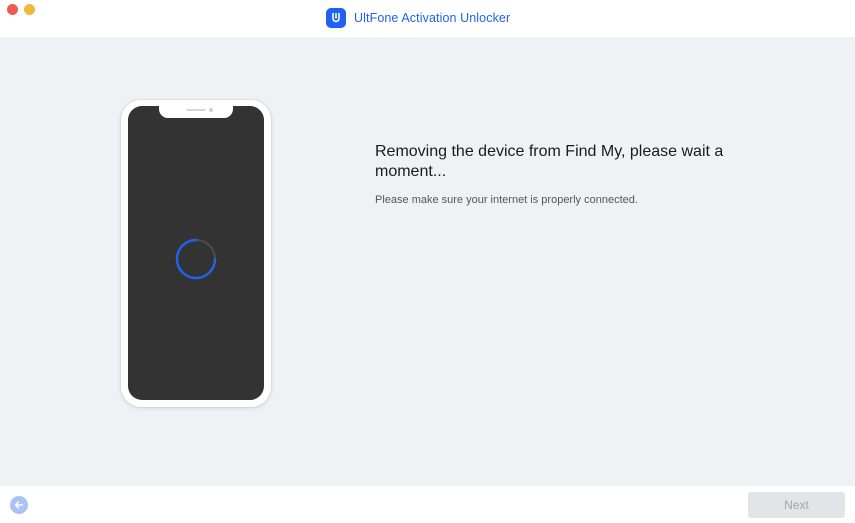 This screenshot has height=523, width=855. I want to click on minimize-window-button, so click(29, 9).